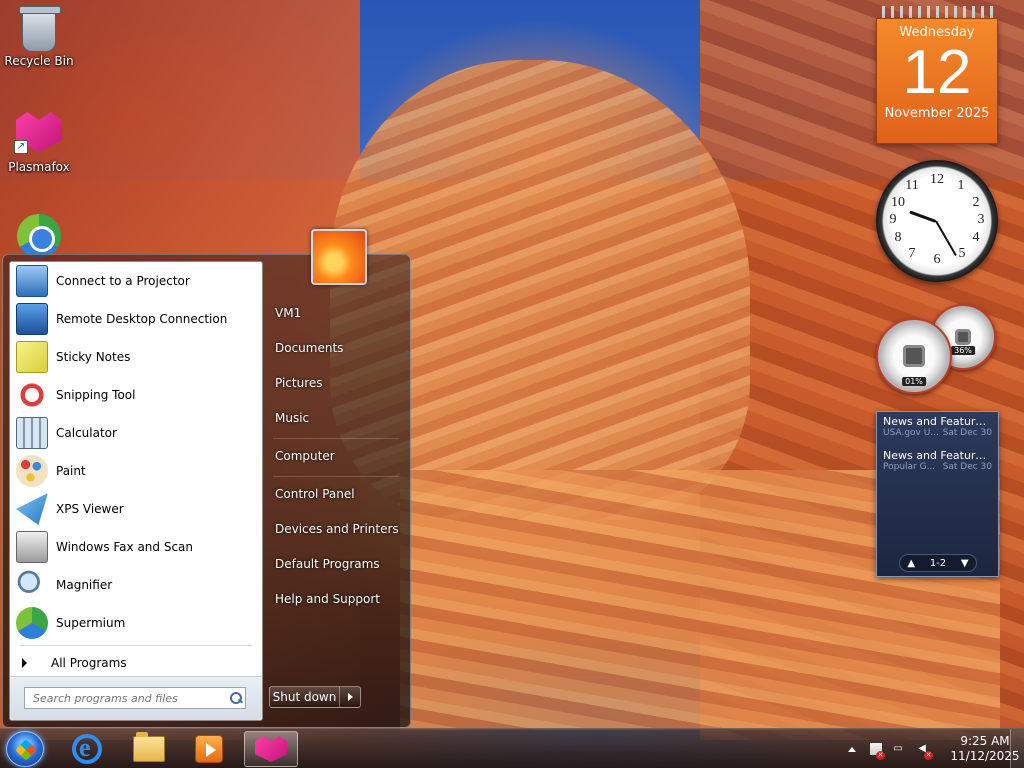 This screenshot has width=1024, height=768. I want to click on search-icon, so click(236, 698).